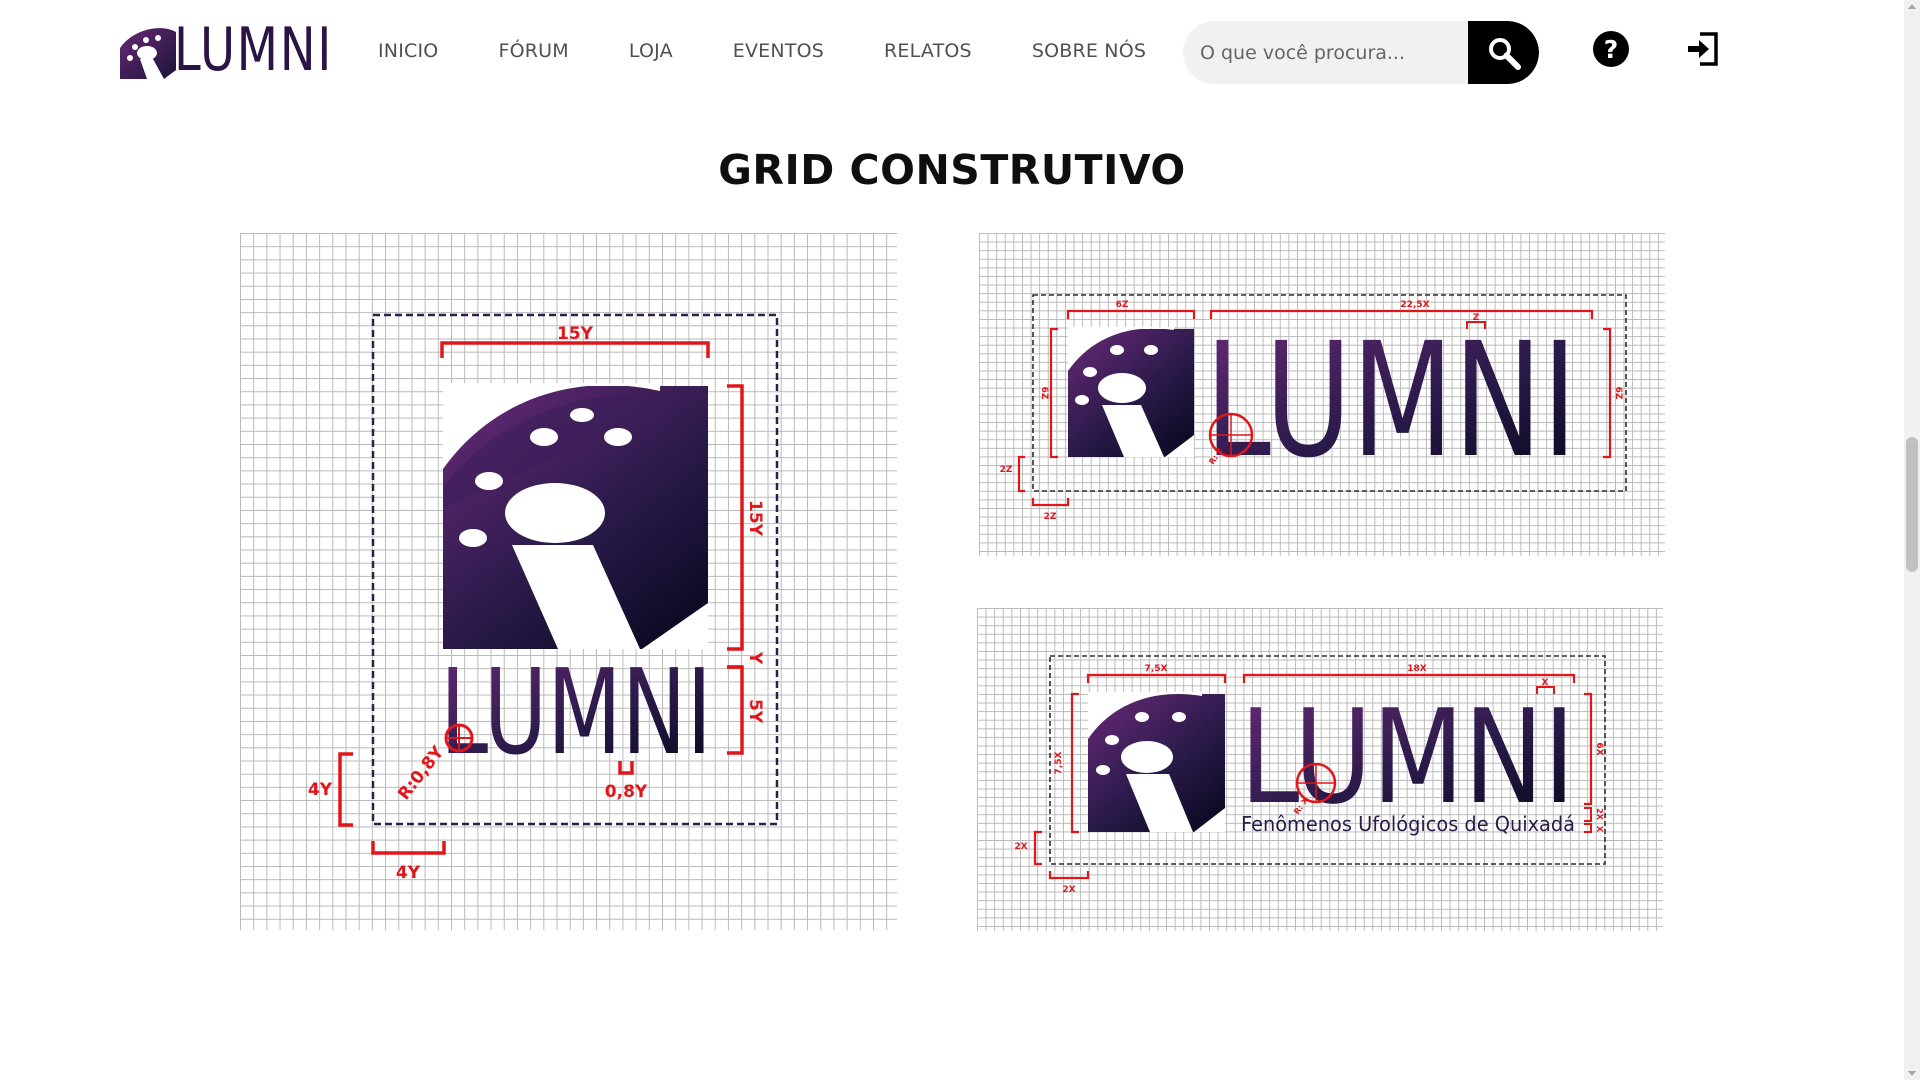 Image resolution: width=1920 pixels, height=1080 pixels. I want to click on sign-in-icon, so click(1703, 49).